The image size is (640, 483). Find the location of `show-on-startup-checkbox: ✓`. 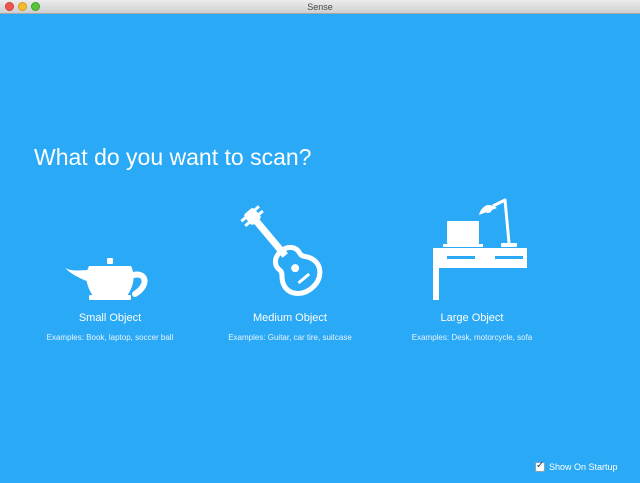

show-on-startup-checkbox: ✓ is located at coordinates (540, 466).